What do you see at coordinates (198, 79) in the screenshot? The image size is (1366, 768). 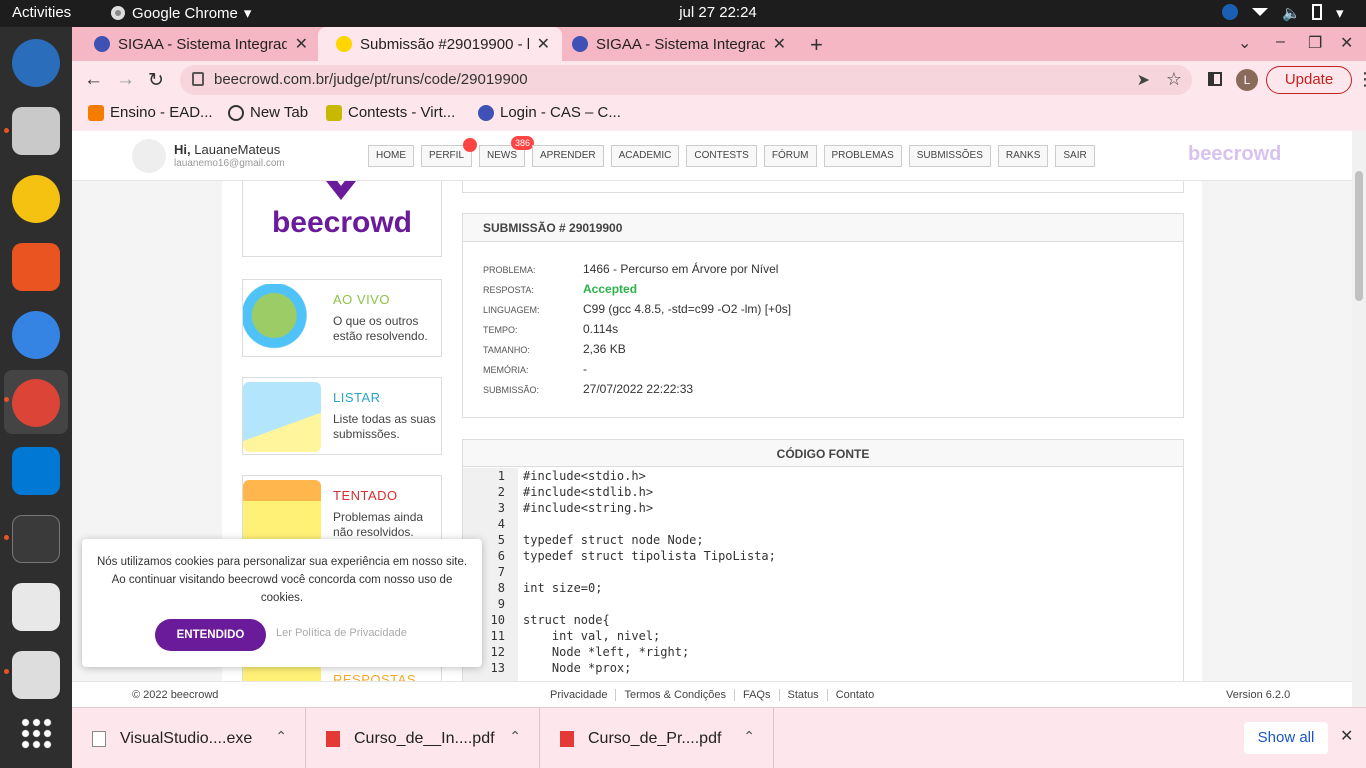 I see `lock-icon` at bounding box center [198, 79].